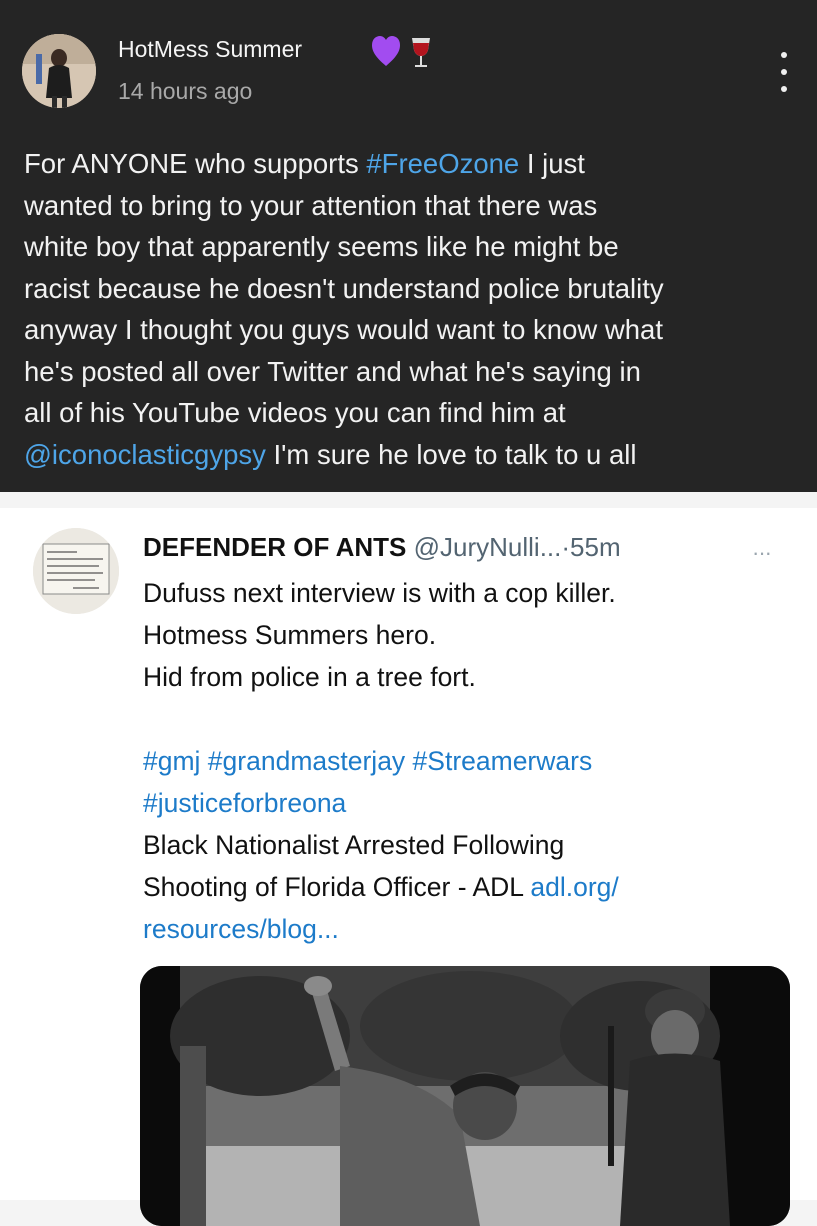  I want to click on author-avatar, so click(59, 71).